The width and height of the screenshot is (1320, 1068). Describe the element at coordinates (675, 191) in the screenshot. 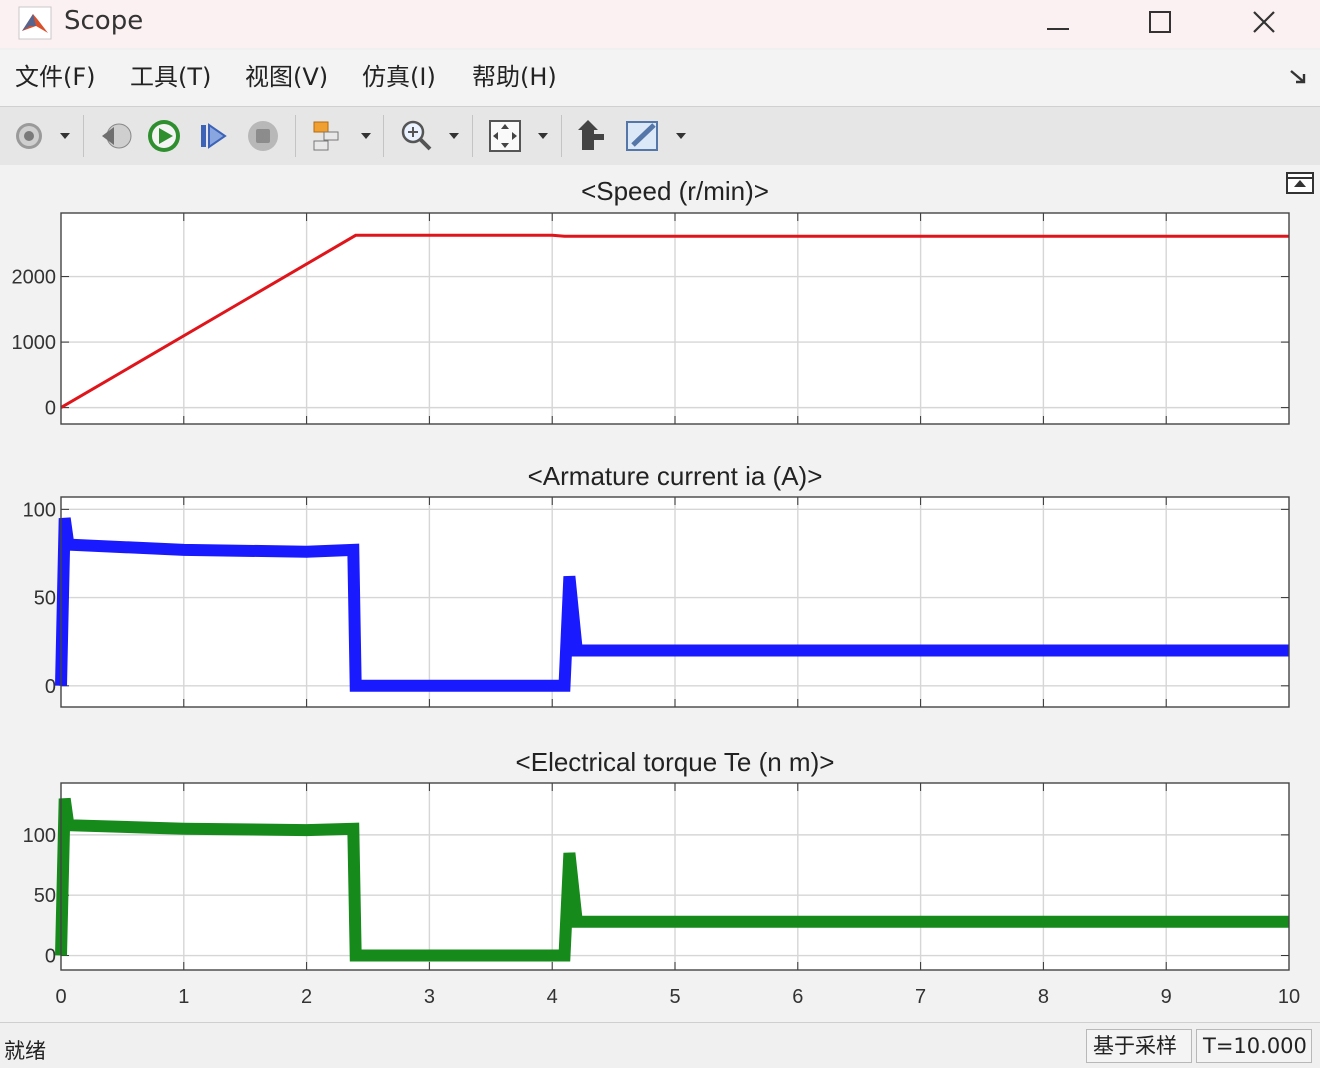

I see `plot-title: <Speed (r/min)>` at that location.